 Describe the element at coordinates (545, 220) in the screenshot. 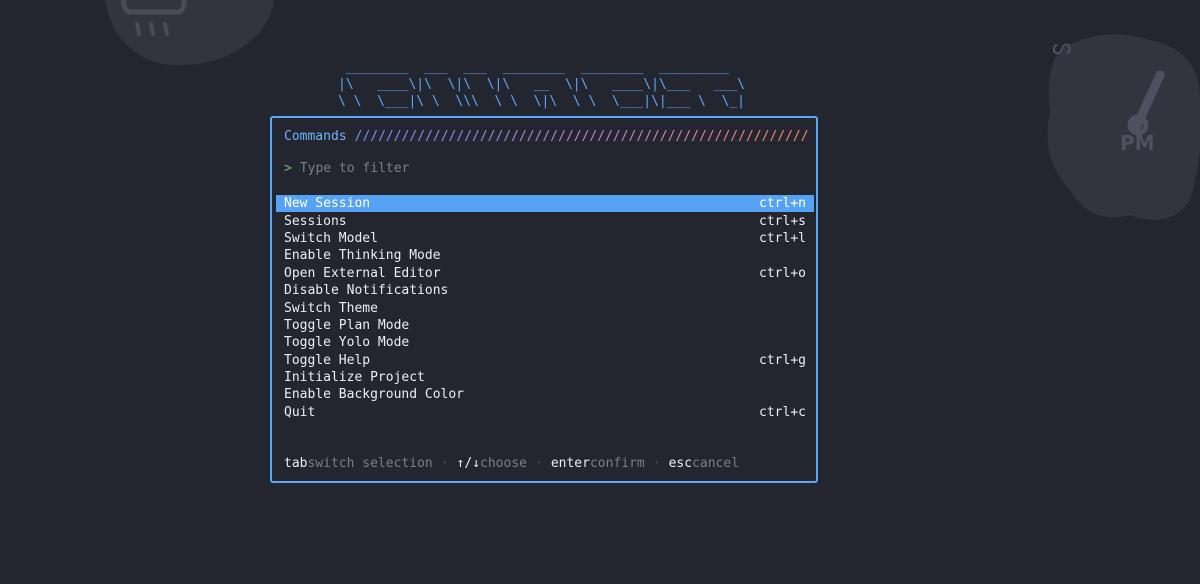

I see `command-item: Sessions ctrl+s` at that location.